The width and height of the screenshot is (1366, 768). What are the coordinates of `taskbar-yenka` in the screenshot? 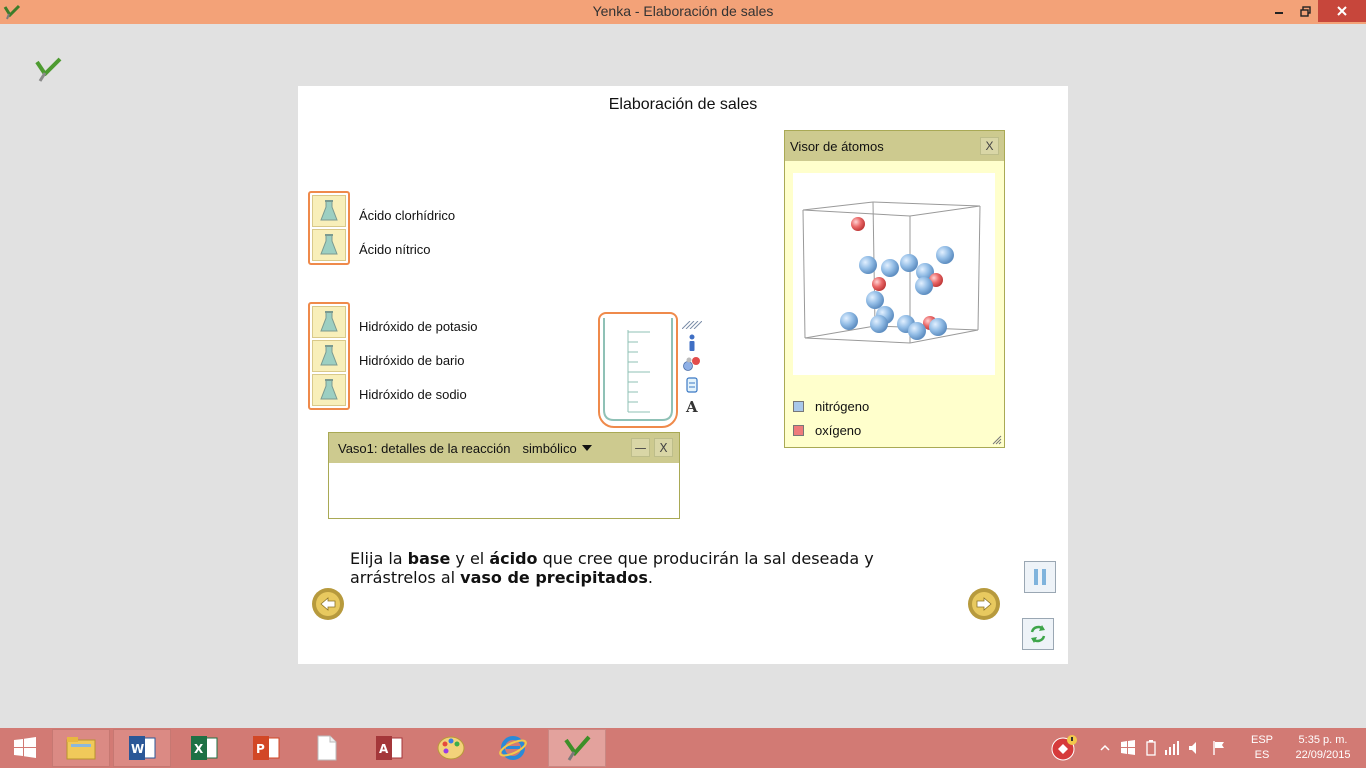 It's located at (577, 748).